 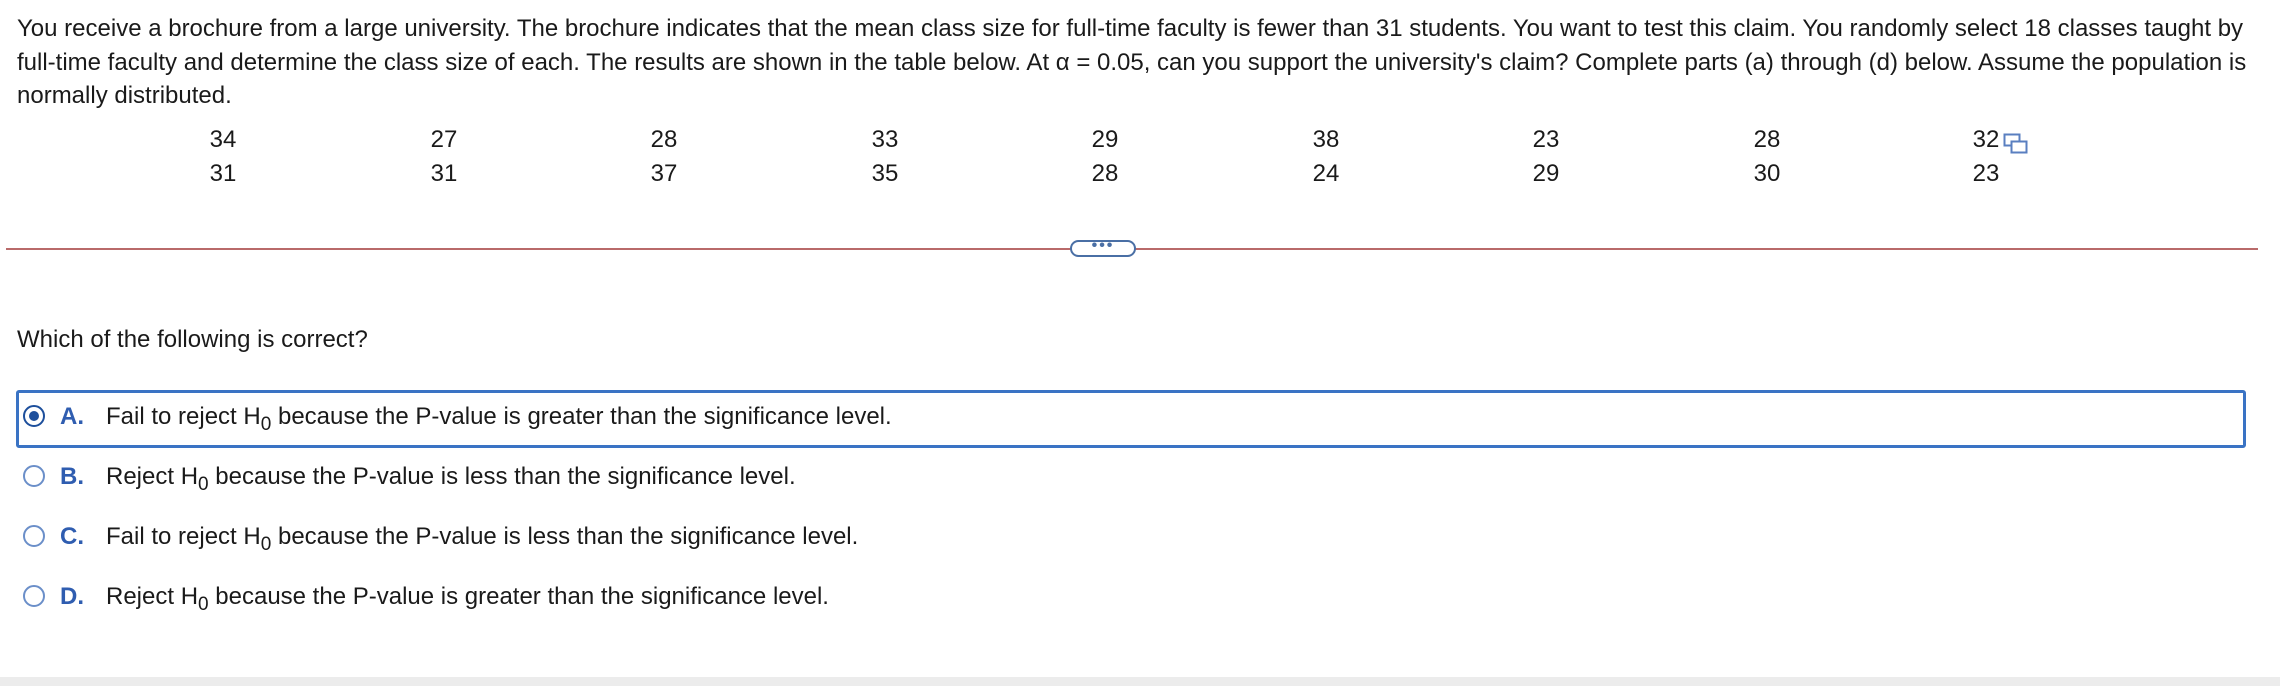 What do you see at coordinates (72, 476) in the screenshot?
I see `choice-letter: B.` at bounding box center [72, 476].